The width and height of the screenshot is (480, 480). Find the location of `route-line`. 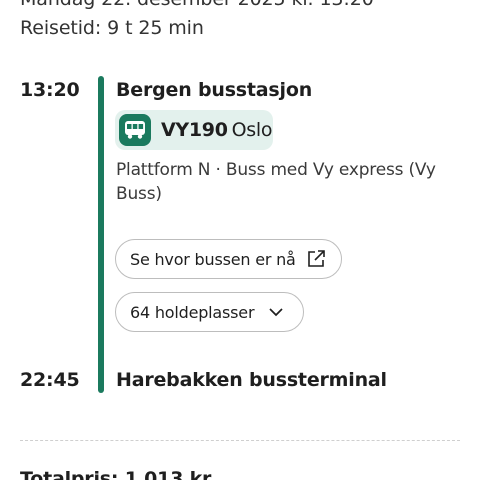

route-line is located at coordinates (101, 234).